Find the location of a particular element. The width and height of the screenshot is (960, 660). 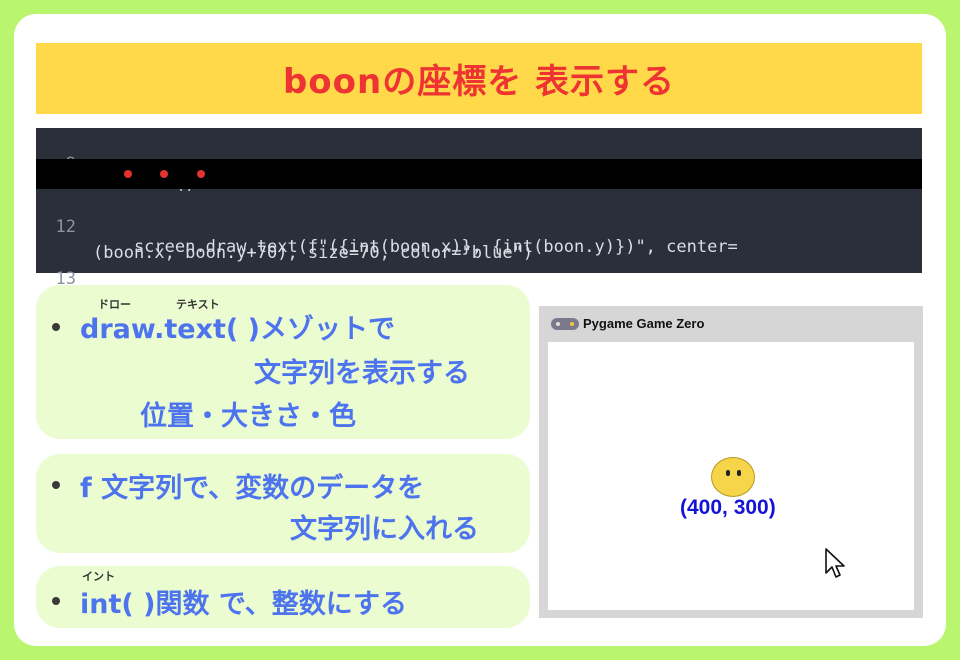

gamepad-icon is located at coordinates (565, 324).